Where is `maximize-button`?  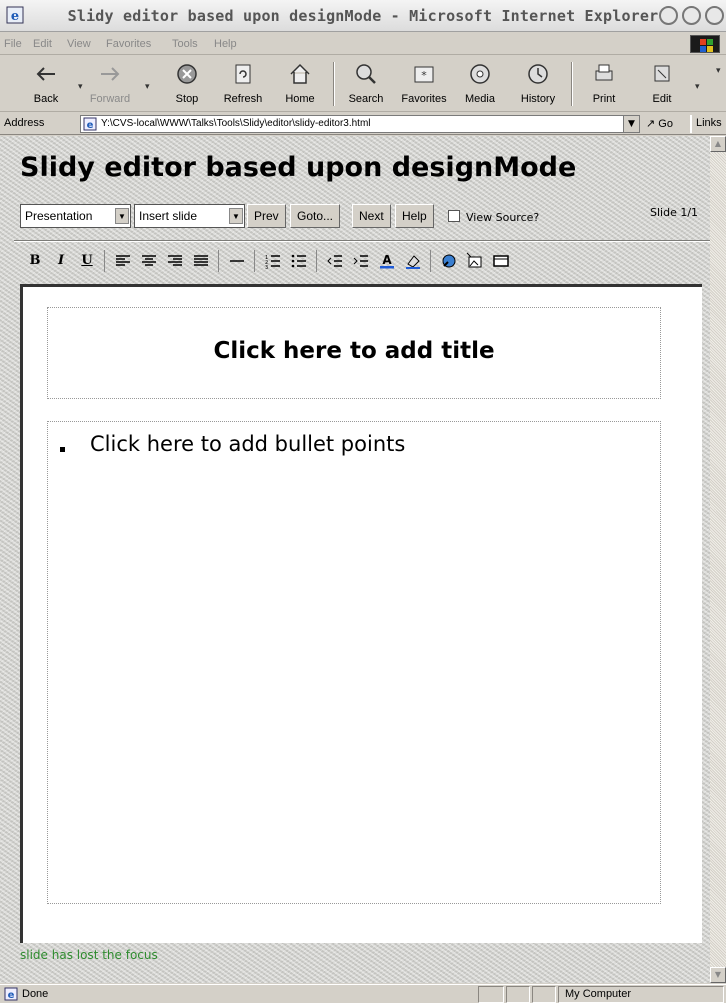 maximize-button is located at coordinates (691, 15).